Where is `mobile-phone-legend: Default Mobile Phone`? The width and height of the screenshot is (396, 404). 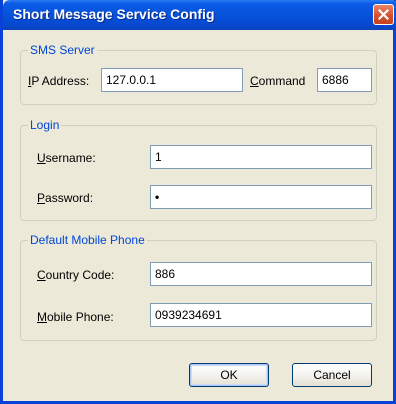
mobile-phone-legend: Default Mobile Phone is located at coordinates (87, 240).